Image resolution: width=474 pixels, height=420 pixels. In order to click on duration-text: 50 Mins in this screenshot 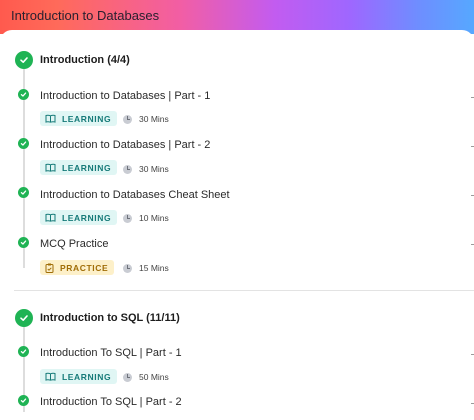, I will do `click(154, 377)`.